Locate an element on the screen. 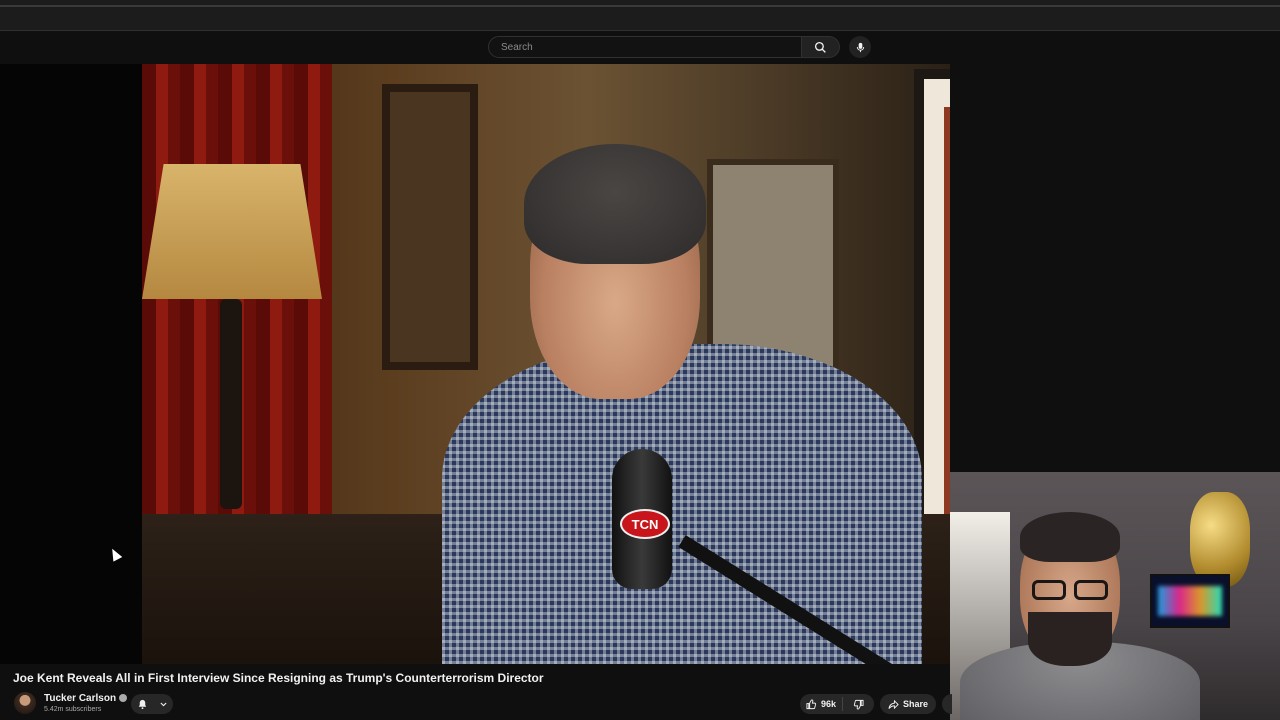  more-actions-button is located at coordinates (947, 704).